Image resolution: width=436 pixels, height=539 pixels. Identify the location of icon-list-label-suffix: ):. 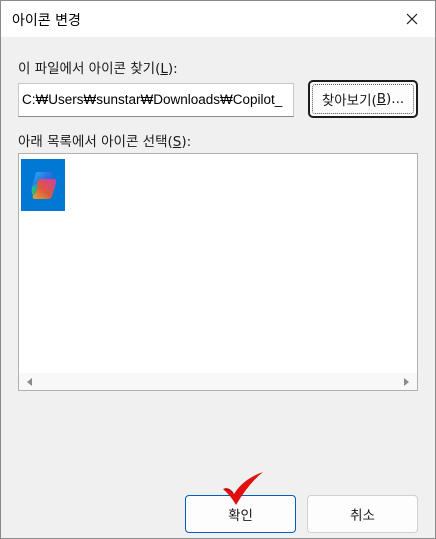
(186, 142).